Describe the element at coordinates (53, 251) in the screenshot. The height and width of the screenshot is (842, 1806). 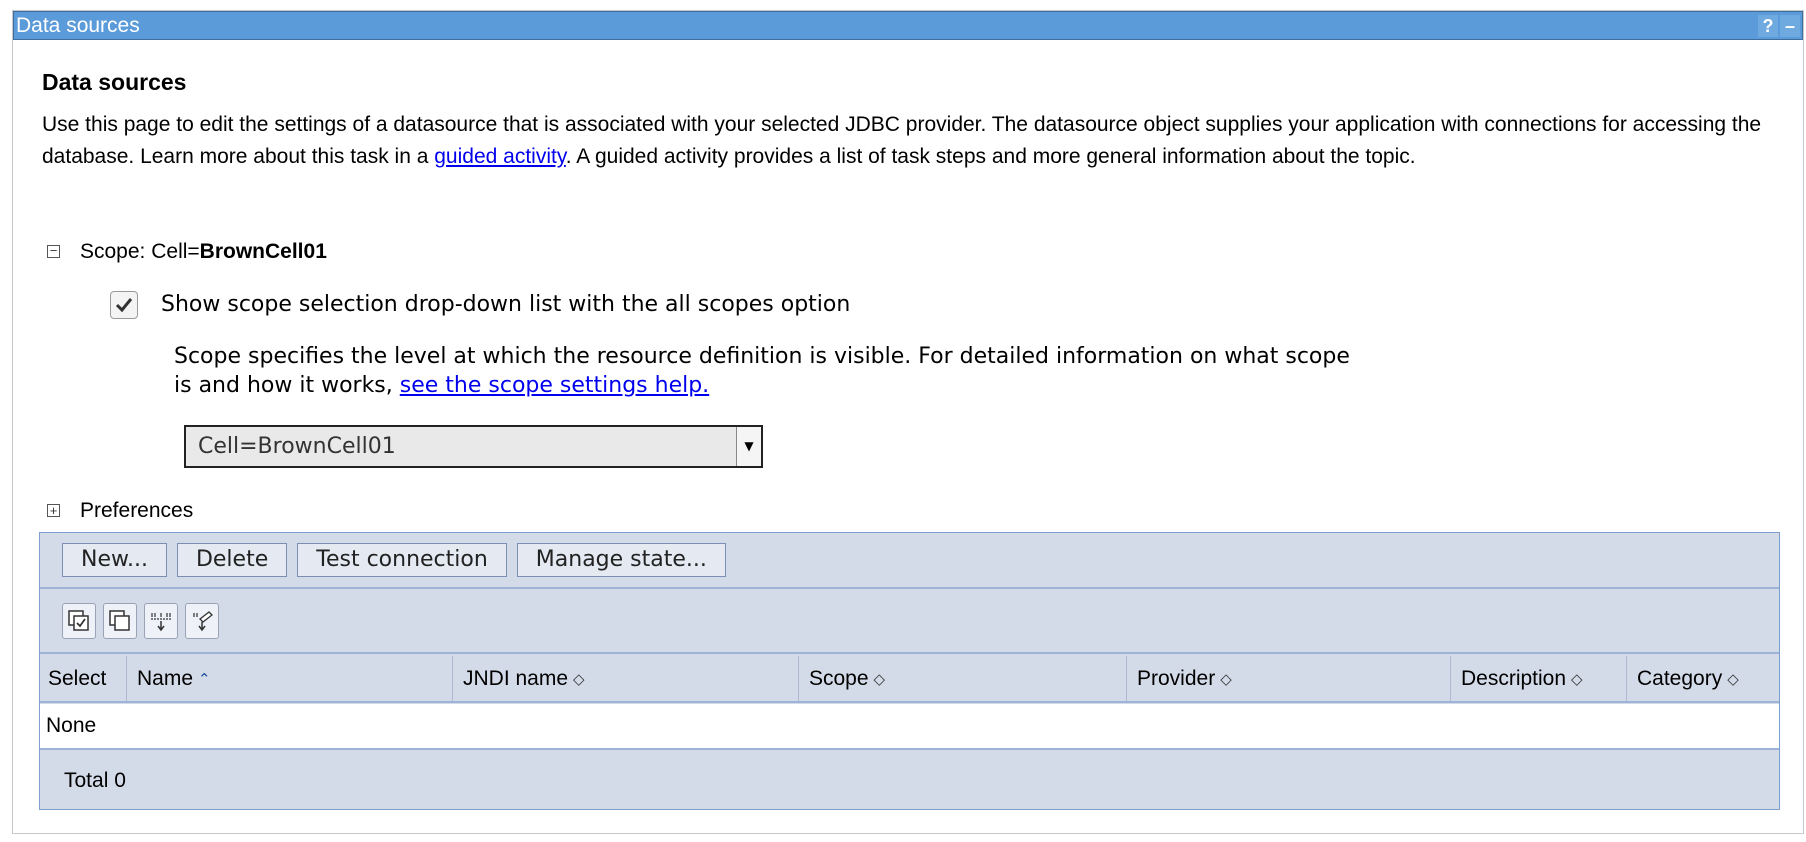
I see `collapse-scope-icon: −` at that location.